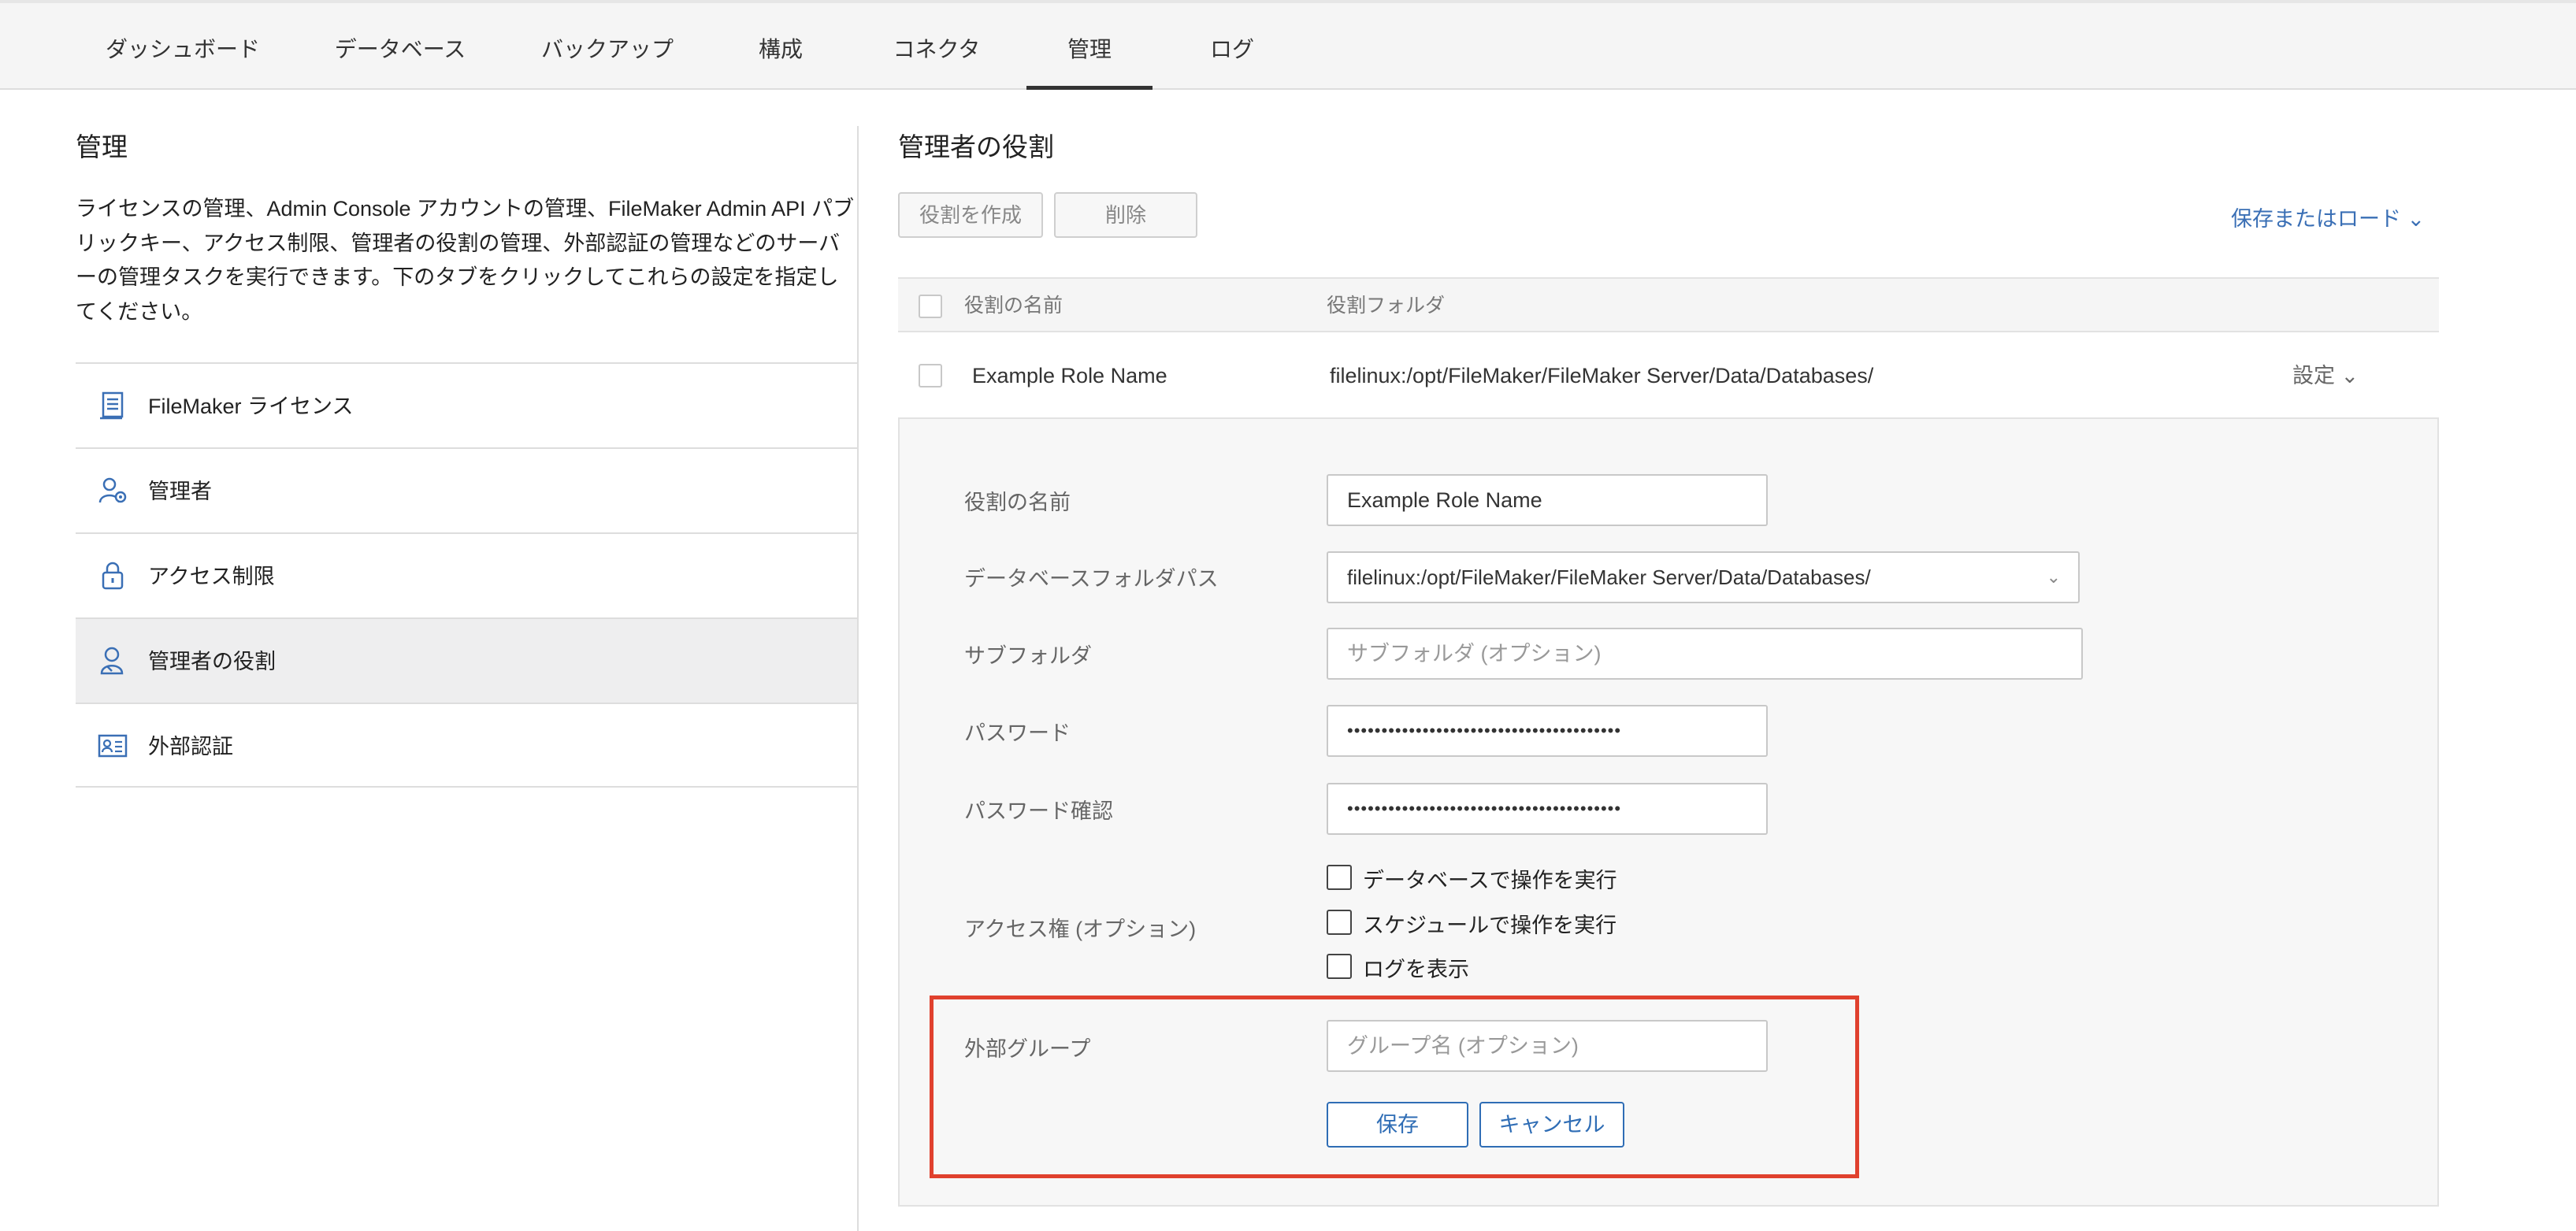 This screenshot has width=2576, height=1231. Describe the element at coordinates (180, 491) in the screenshot. I see `sidebar-item-label: 管理者` at that location.